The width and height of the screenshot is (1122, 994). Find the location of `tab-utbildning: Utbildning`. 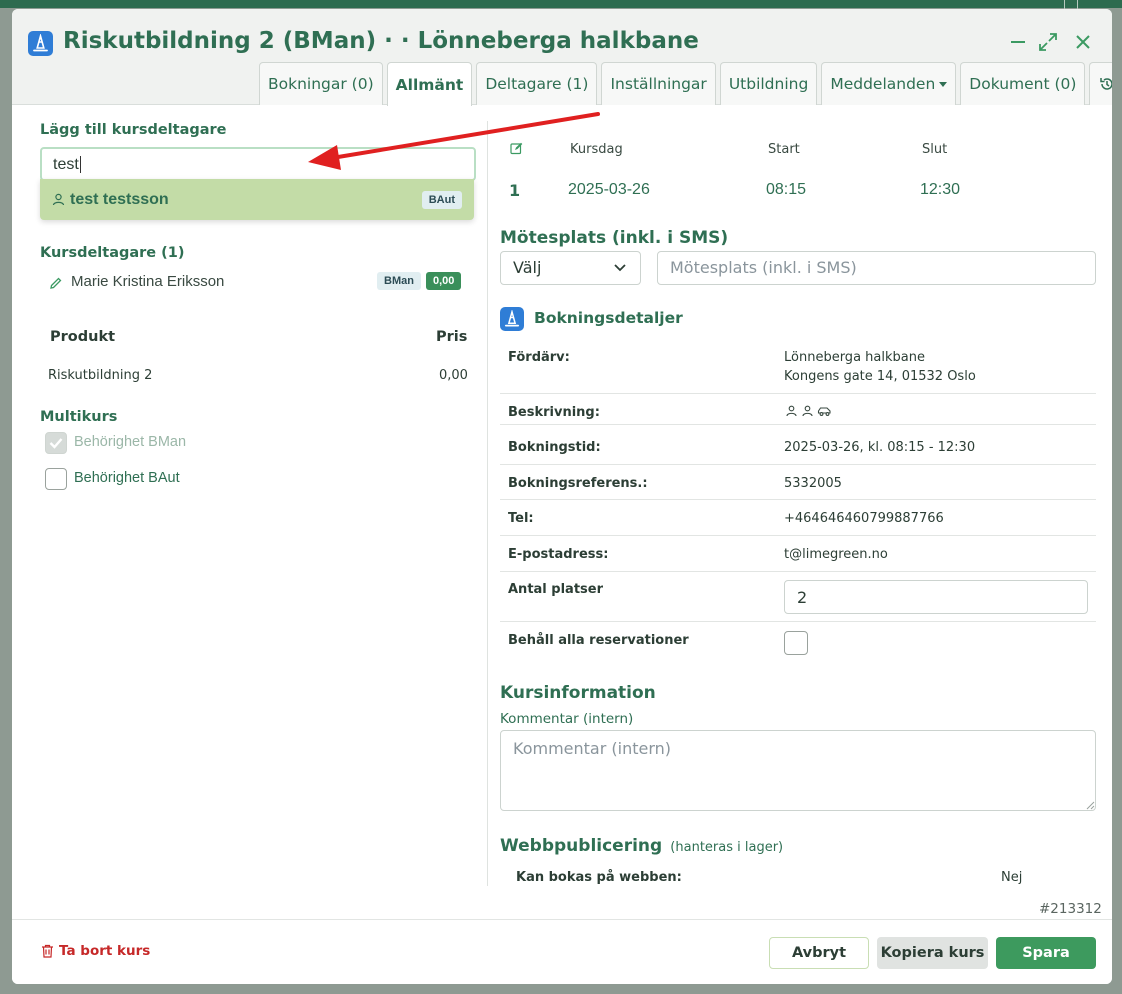

tab-utbildning: Utbildning is located at coordinates (768, 83).